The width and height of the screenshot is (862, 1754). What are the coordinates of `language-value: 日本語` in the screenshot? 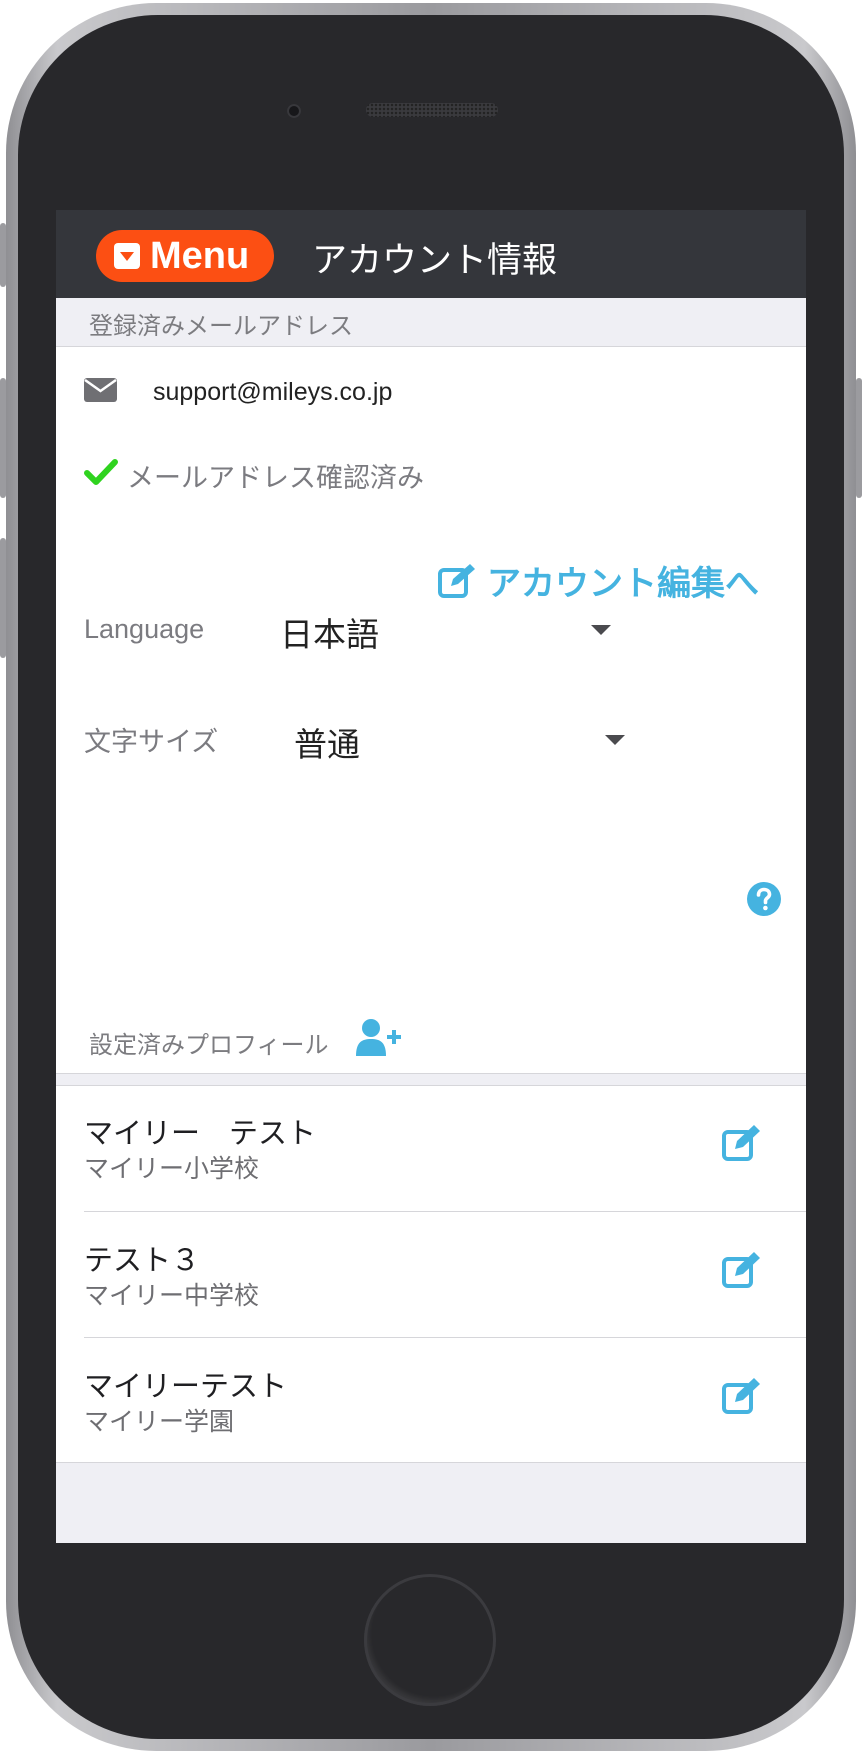 It's located at (329, 634).